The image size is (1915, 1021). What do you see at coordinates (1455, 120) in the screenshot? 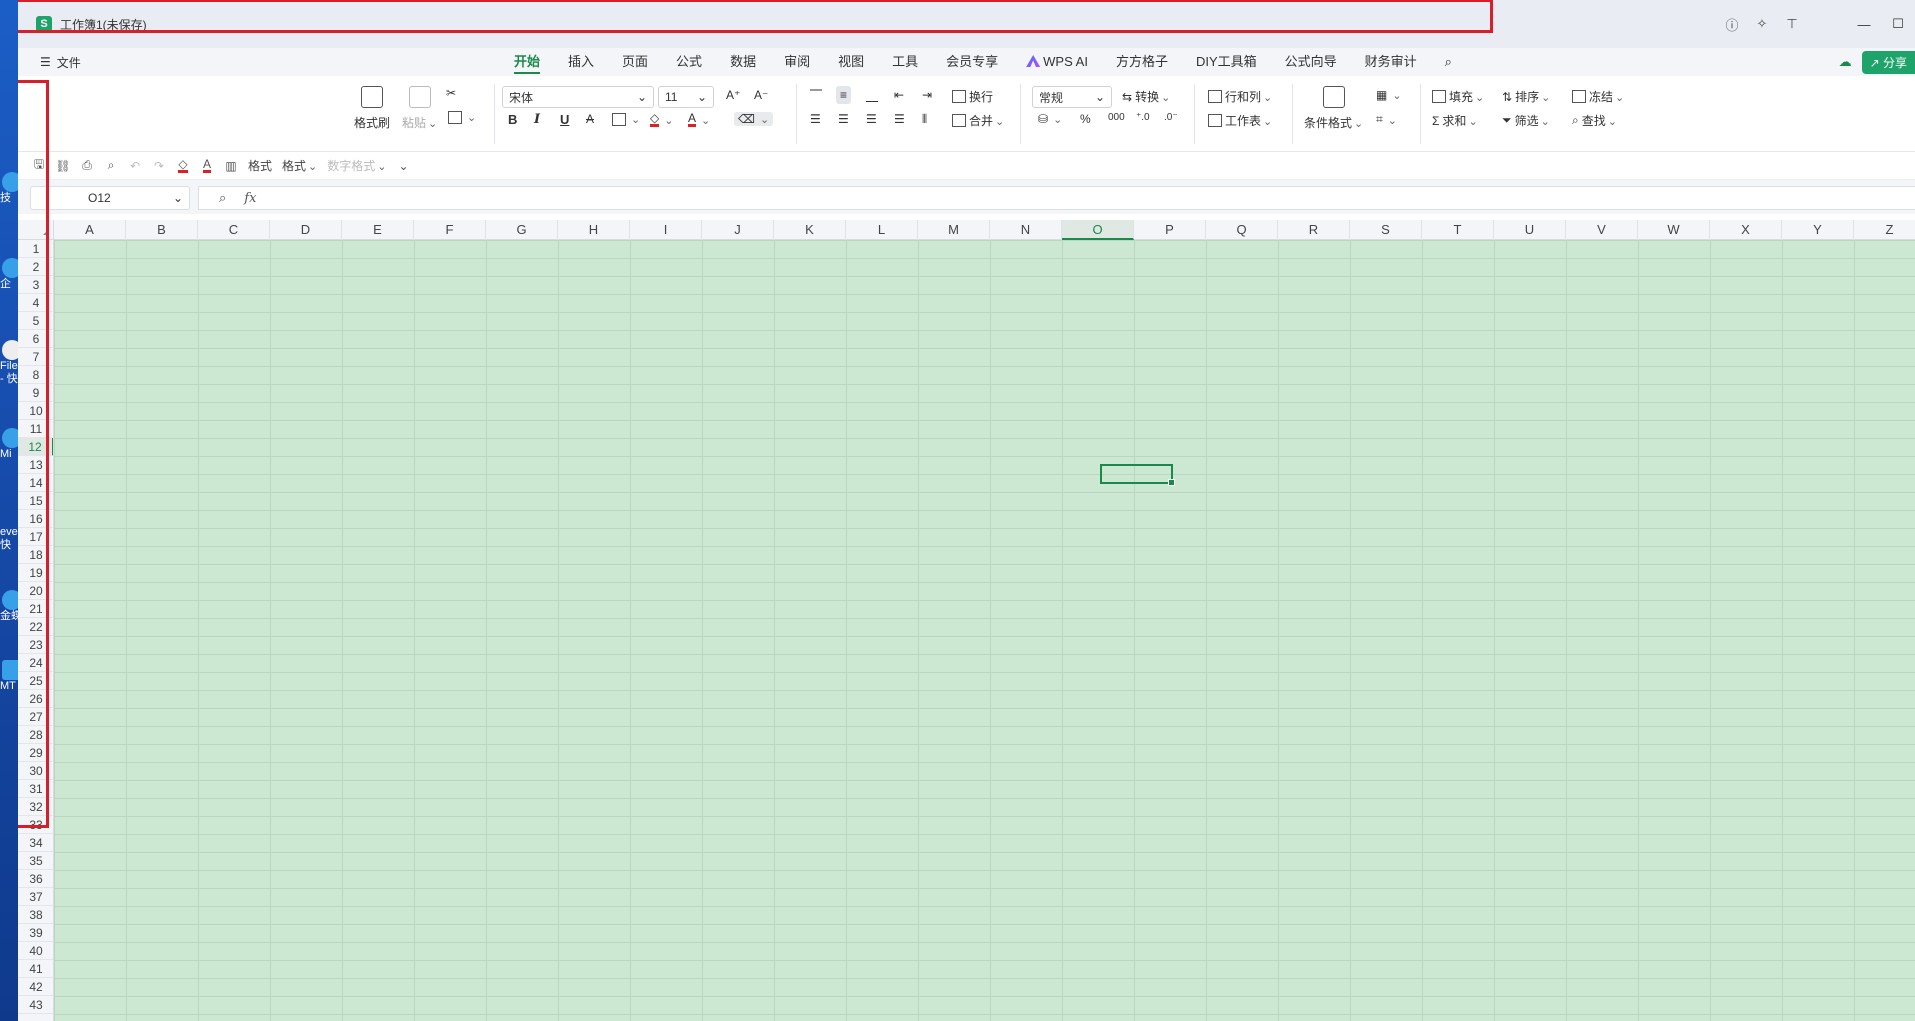
I see `sum-button: Σ 求和` at bounding box center [1455, 120].